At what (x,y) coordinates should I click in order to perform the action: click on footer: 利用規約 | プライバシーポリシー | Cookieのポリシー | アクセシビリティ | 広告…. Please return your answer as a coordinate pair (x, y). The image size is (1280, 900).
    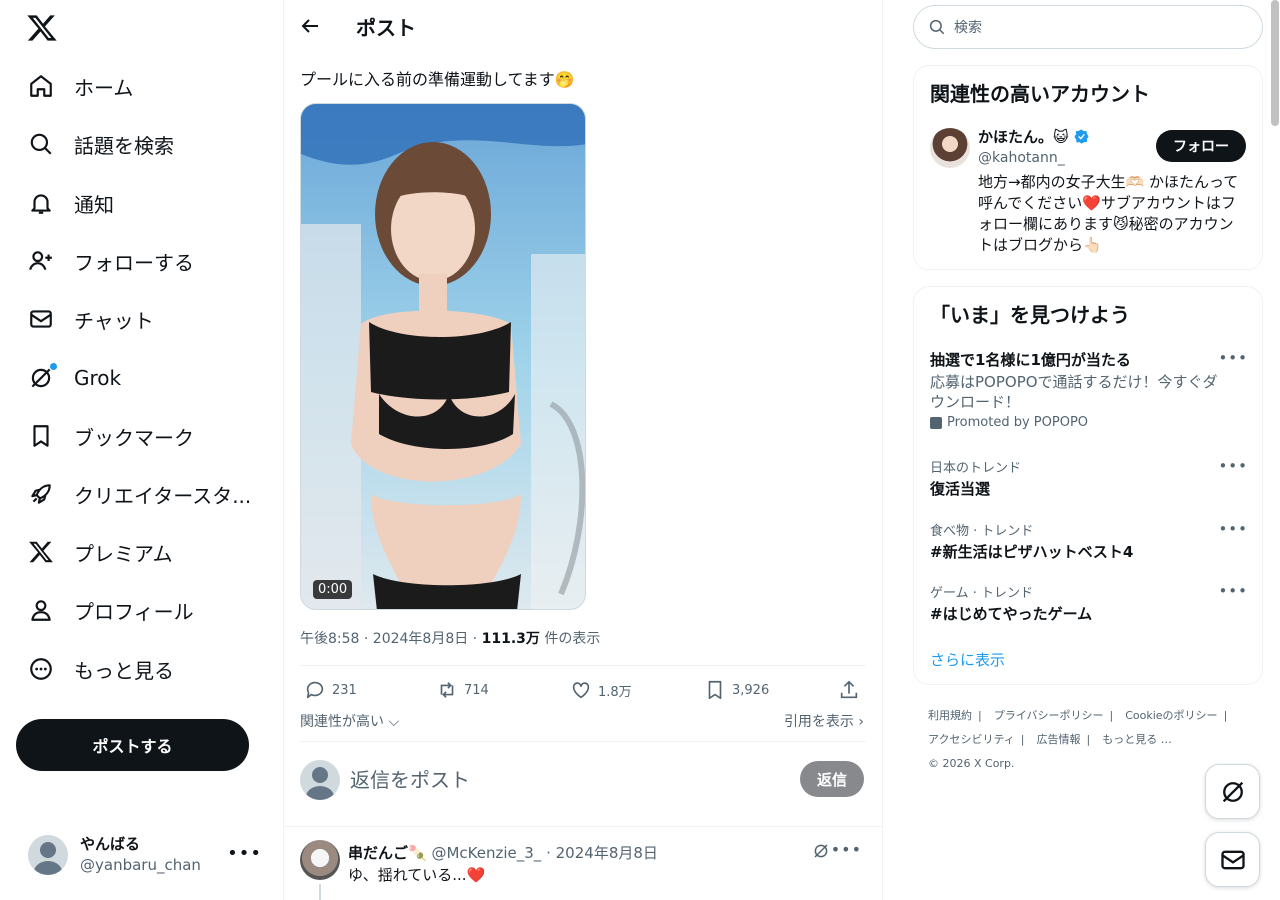
    Looking at the image, I should click on (1093, 740).